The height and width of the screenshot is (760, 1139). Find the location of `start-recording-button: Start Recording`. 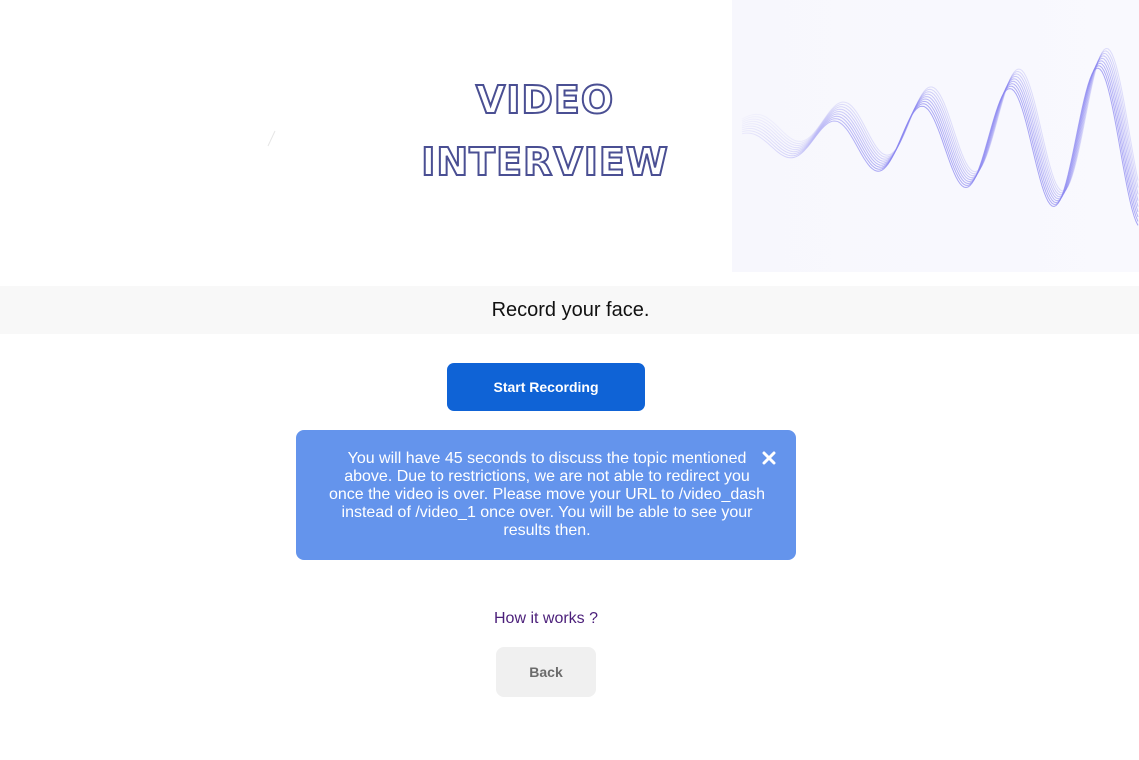

start-recording-button: Start Recording is located at coordinates (546, 387).